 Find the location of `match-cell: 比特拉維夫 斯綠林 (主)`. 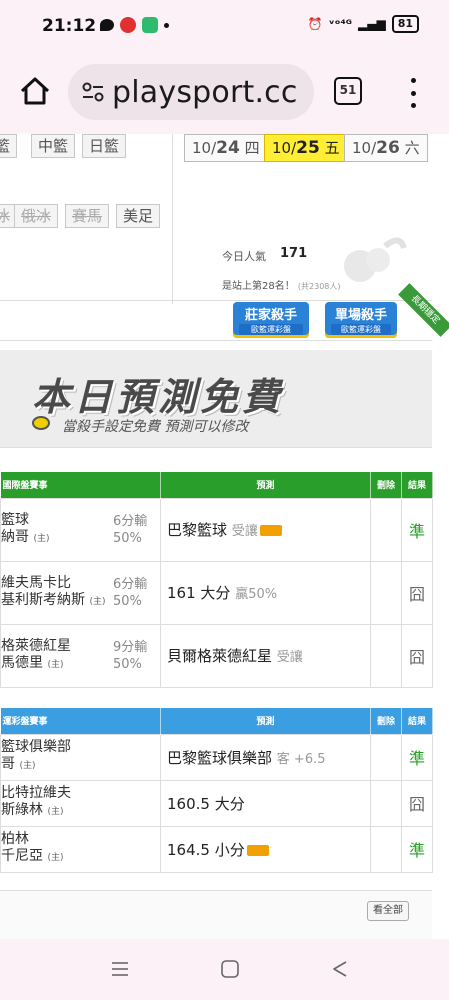

match-cell: 比特拉維夫 斯綠林 (主) is located at coordinates (80, 803).